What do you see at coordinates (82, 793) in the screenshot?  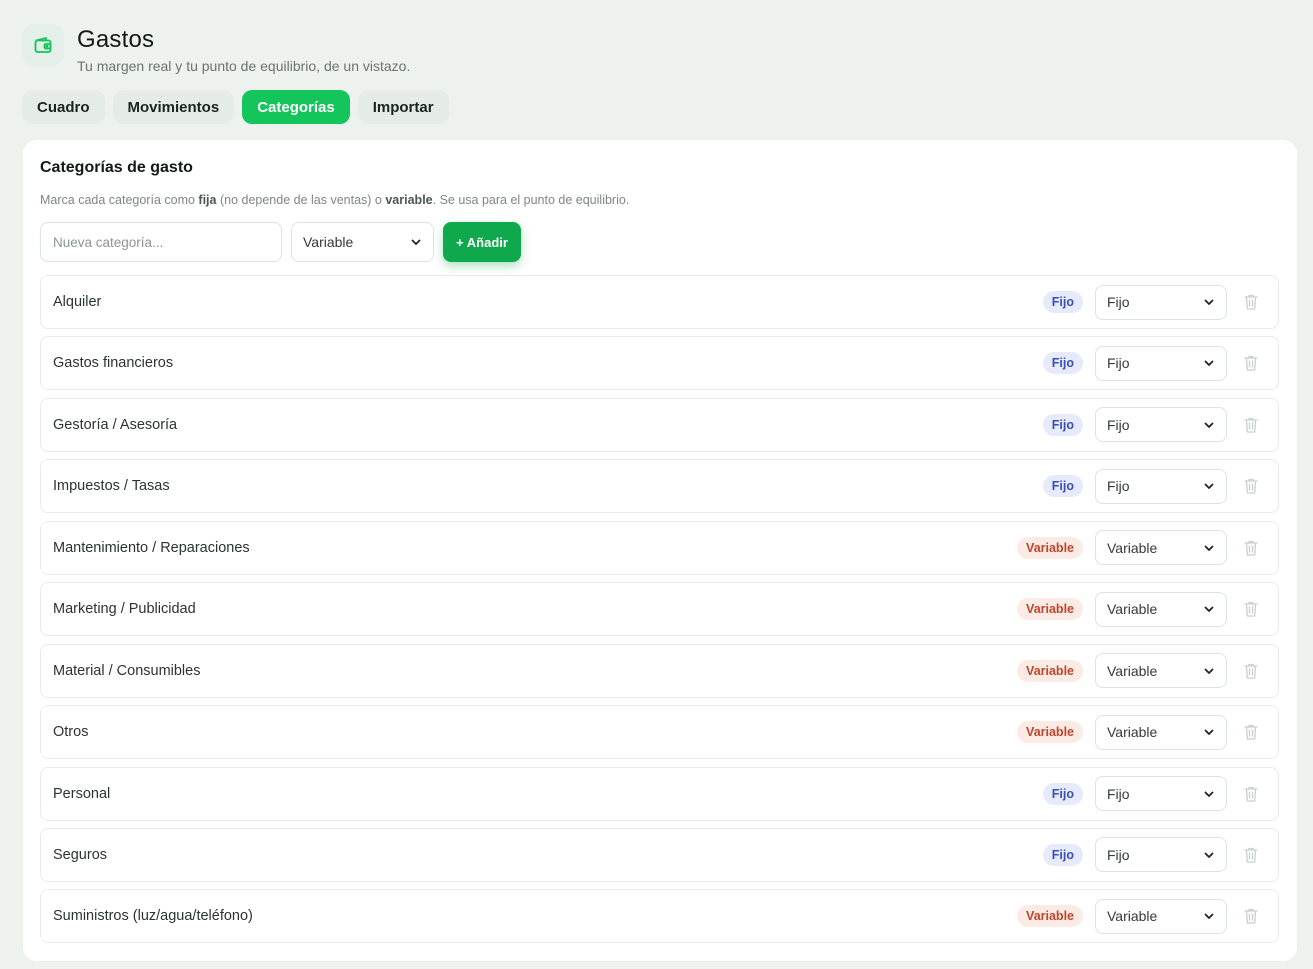 I see `category-name: Personal` at bounding box center [82, 793].